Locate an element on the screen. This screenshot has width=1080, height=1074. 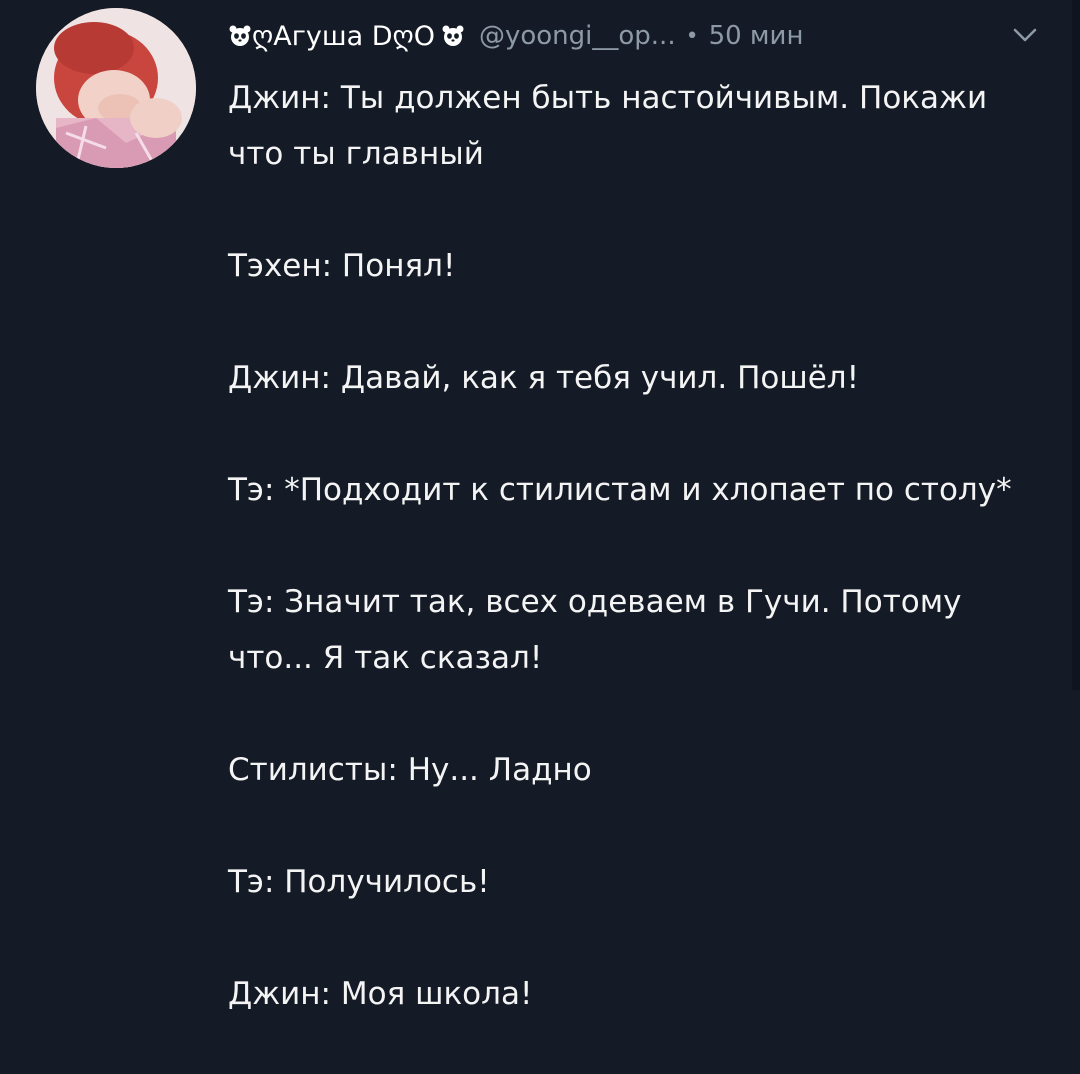
tweet-line: Тэ: Получилось! is located at coordinates (359, 882).